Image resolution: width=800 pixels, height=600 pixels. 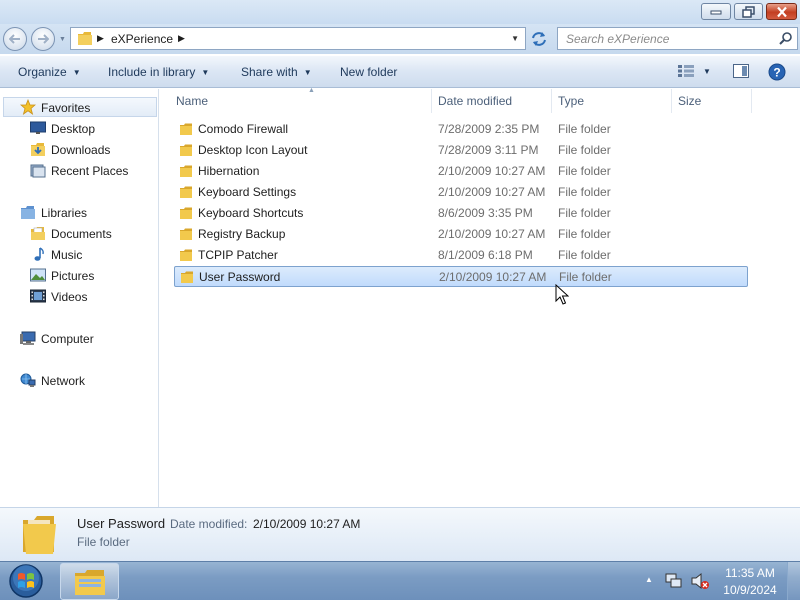 What do you see at coordinates (298, 38) in the screenshot?
I see `address-bar: ▶ eXPerience ▶ ▼` at bounding box center [298, 38].